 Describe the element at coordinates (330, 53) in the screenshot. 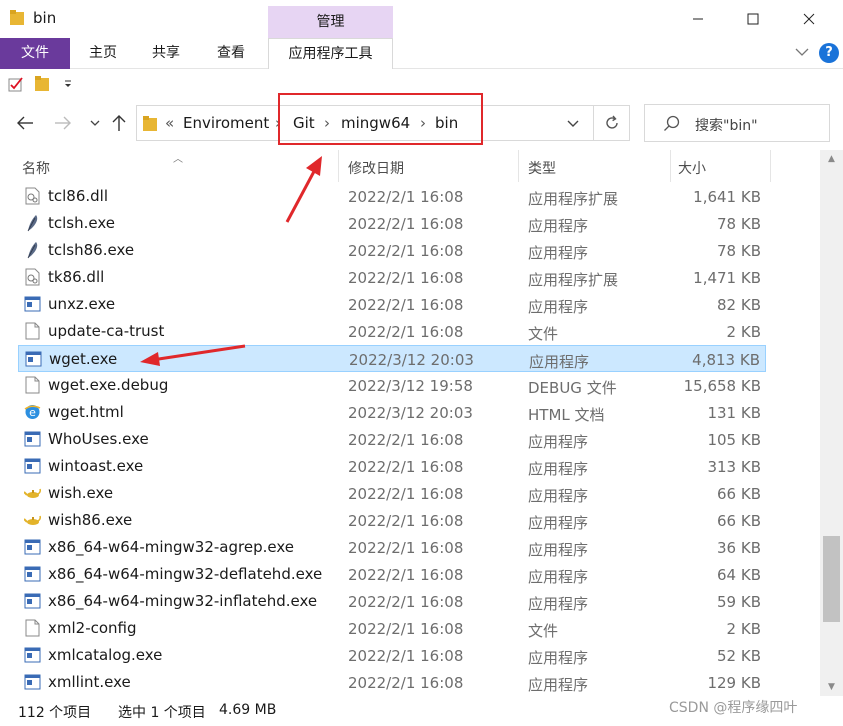

I see `tab-application-tools: 应用程序工具` at that location.